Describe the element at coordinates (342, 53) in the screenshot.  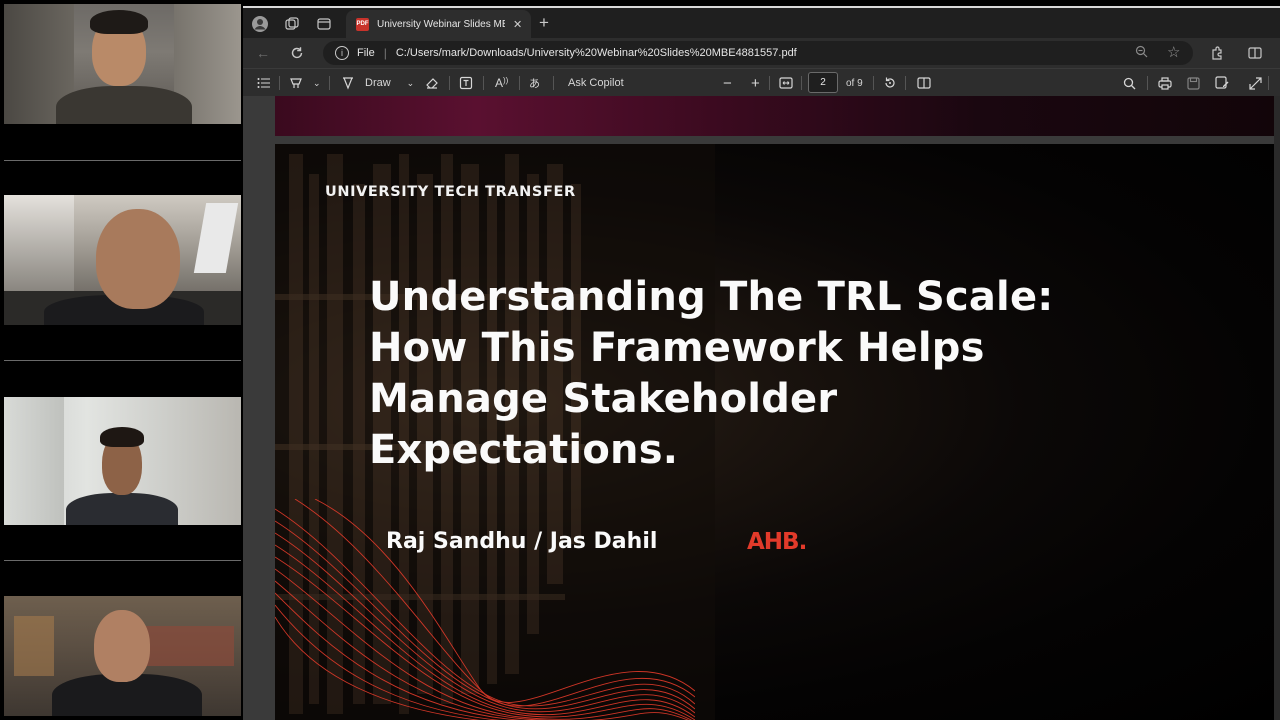
I see `site-info-icon: i` at that location.